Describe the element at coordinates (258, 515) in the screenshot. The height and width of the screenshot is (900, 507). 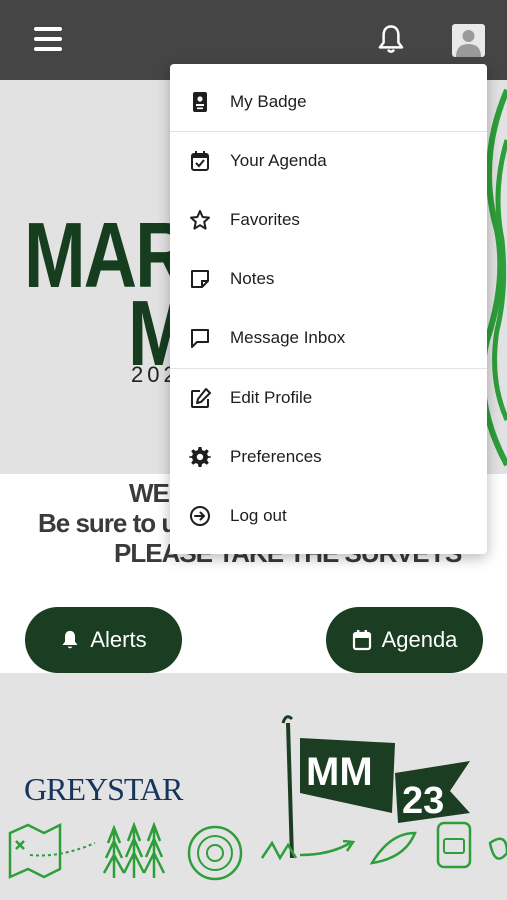
I see `menu-item-label: Log out` at that location.